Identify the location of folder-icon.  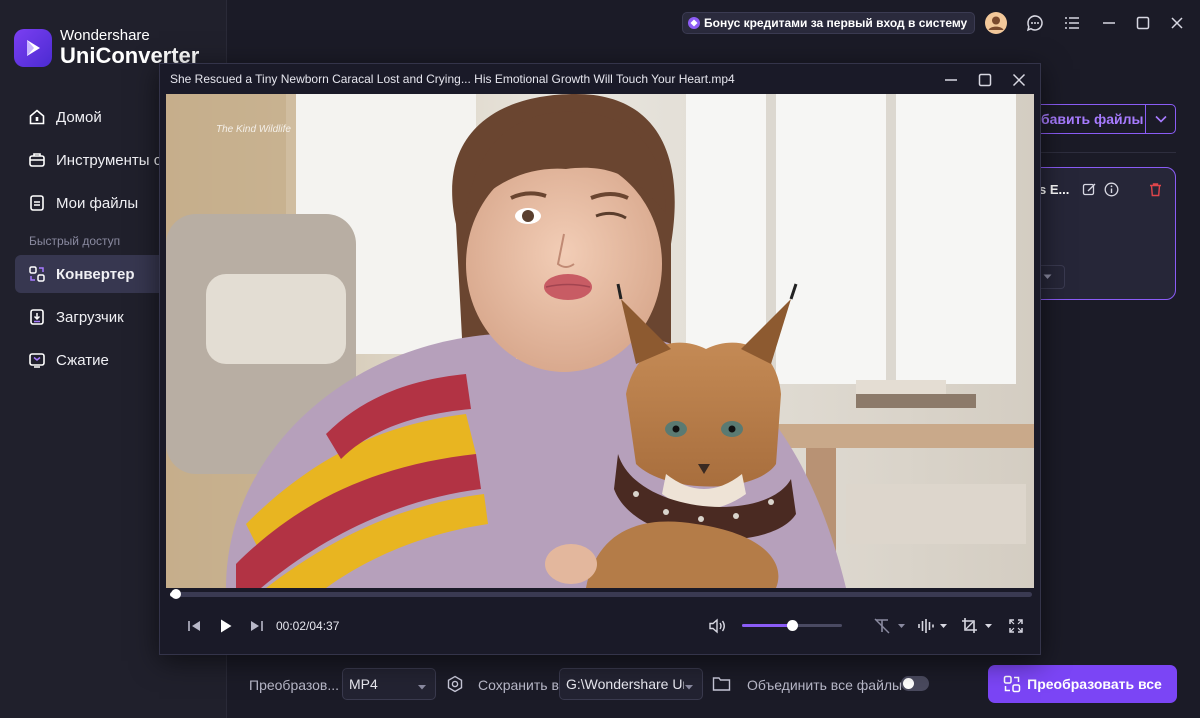
(721, 686).